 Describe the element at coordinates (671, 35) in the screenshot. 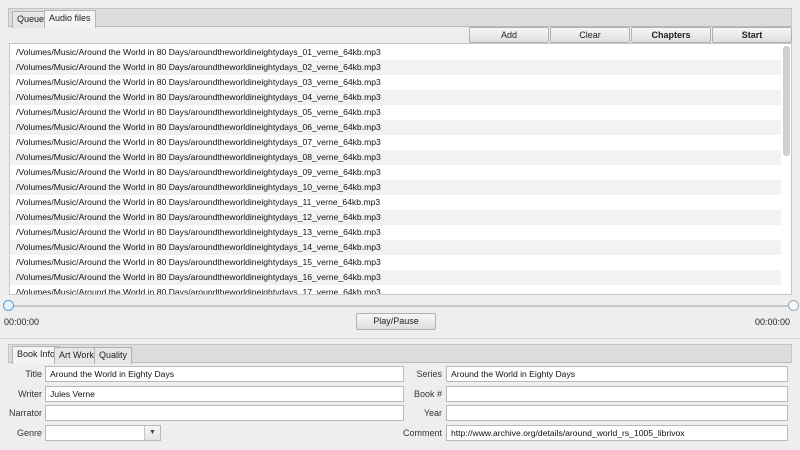

I see `chapters-button: Chapters` at that location.